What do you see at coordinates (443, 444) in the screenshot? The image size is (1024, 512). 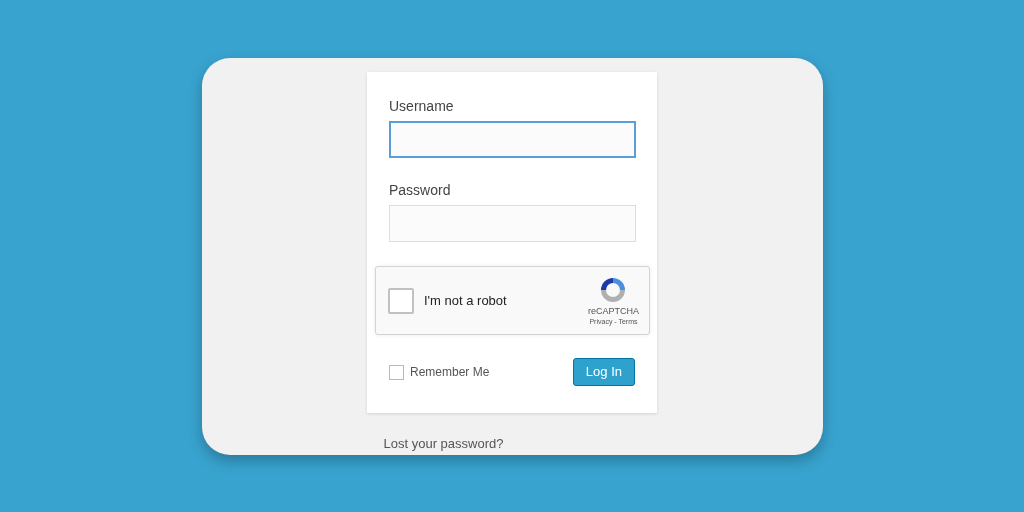 I see `lost-password-link: Lost your password?` at bounding box center [443, 444].